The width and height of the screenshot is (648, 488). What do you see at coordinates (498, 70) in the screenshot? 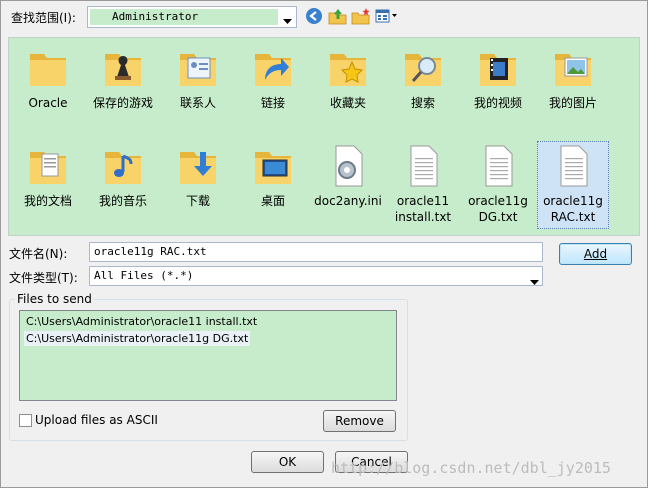
I see `videos-folder-icon` at bounding box center [498, 70].